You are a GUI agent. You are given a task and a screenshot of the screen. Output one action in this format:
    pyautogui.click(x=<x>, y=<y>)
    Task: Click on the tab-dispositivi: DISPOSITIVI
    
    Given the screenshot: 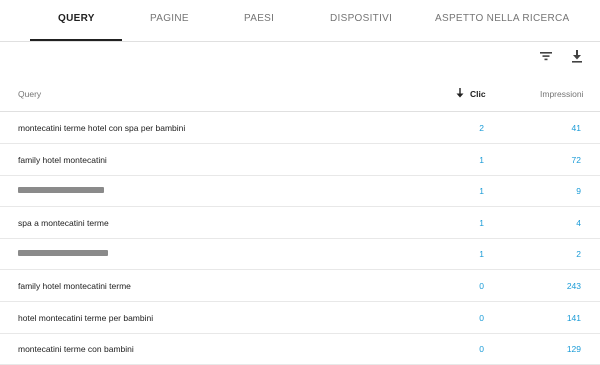 What is the action you would take?
    pyautogui.click(x=361, y=18)
    